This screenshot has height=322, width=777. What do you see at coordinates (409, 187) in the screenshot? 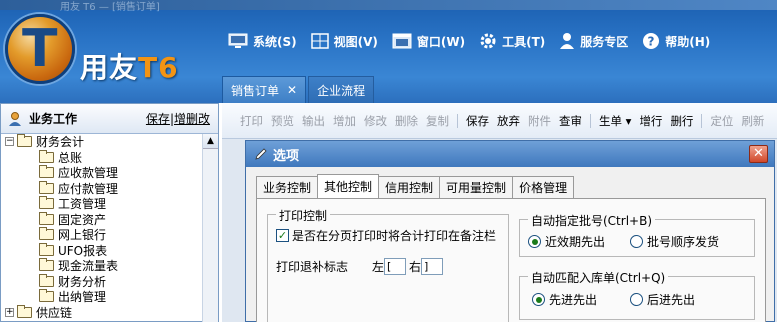
I see `tab-credit-control: 信用控制` at bounding box center [409, 187].